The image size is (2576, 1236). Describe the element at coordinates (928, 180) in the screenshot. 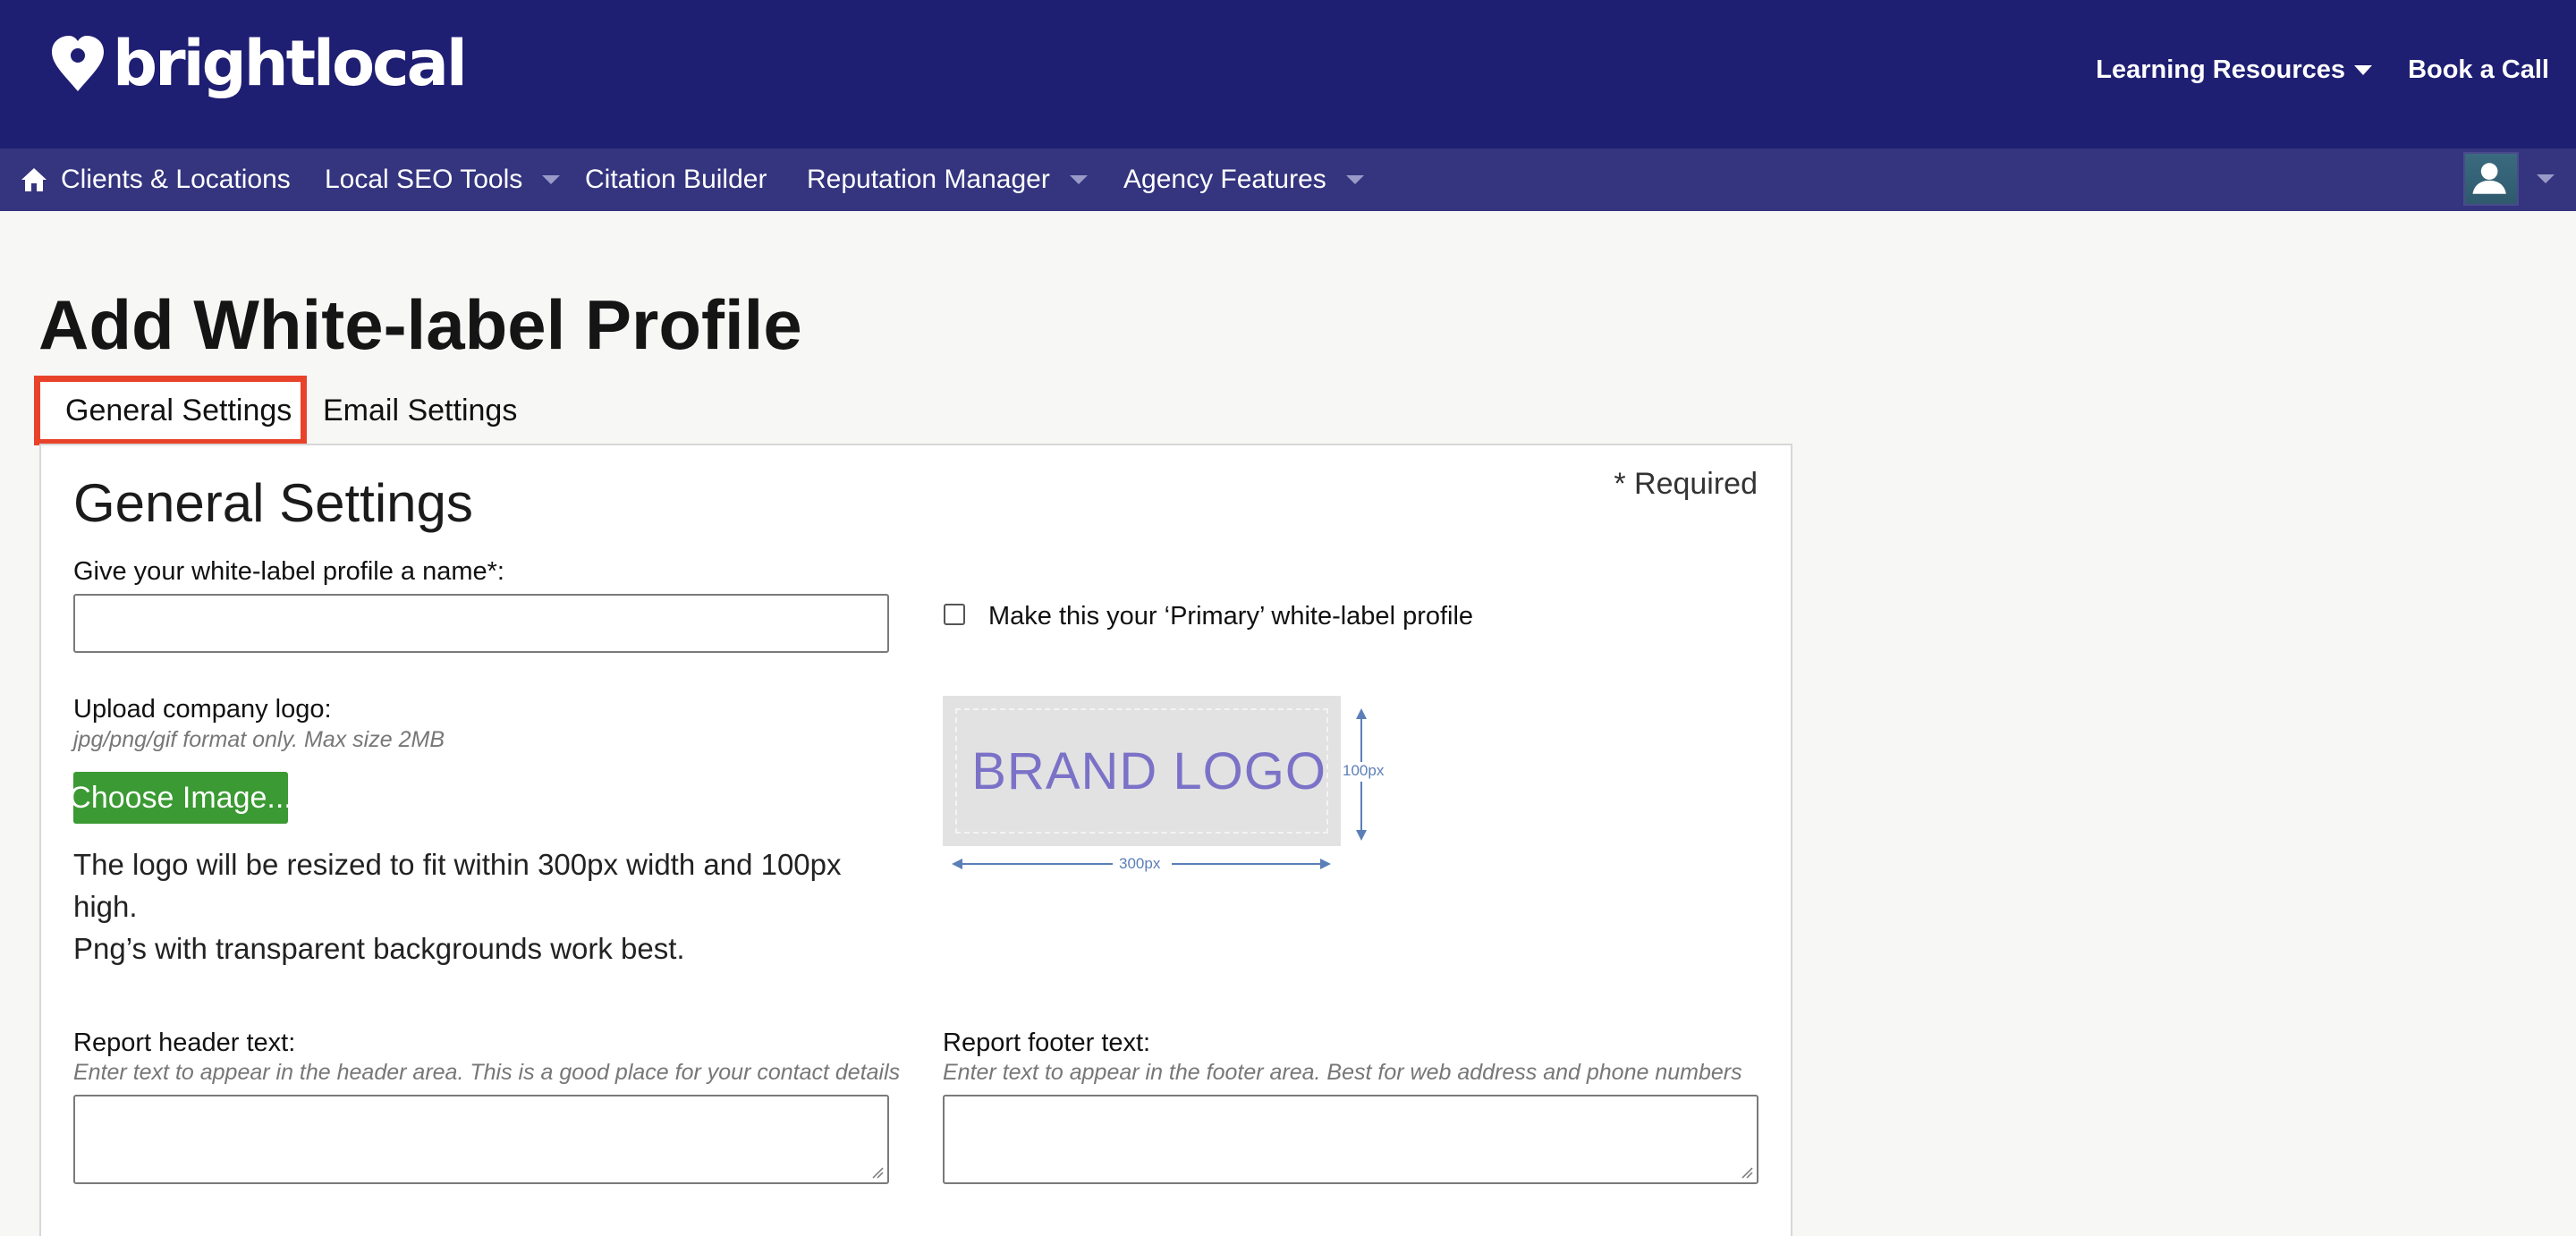

I see `nav-item-label: Reputation Manager` at that location.